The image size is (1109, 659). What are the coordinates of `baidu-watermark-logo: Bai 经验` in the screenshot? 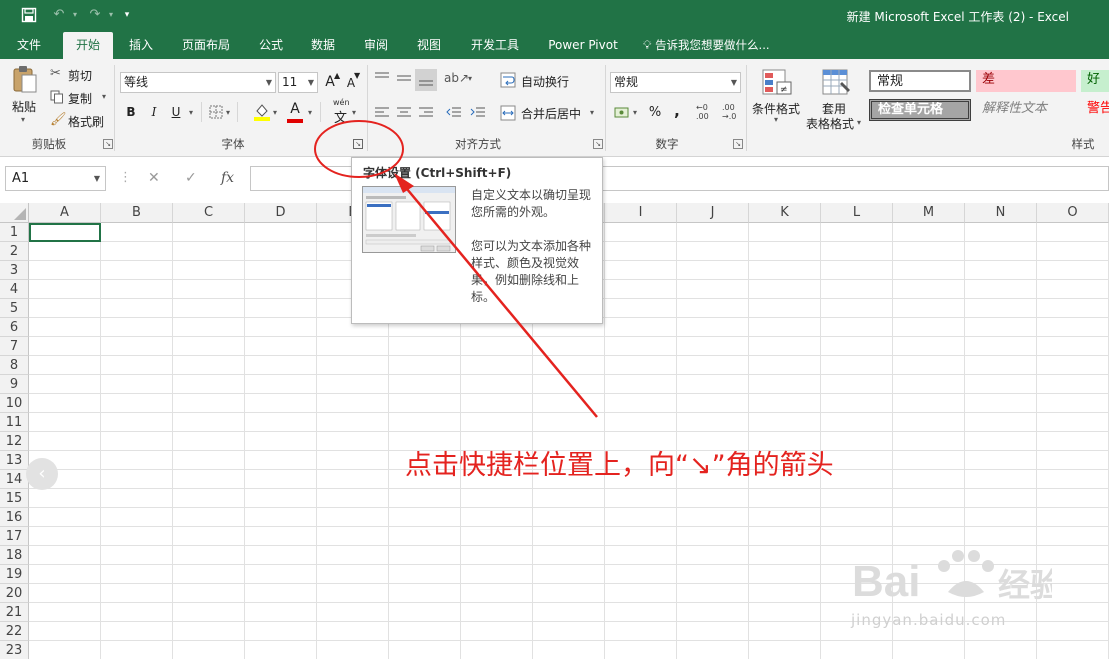 It's located at (952, 578).